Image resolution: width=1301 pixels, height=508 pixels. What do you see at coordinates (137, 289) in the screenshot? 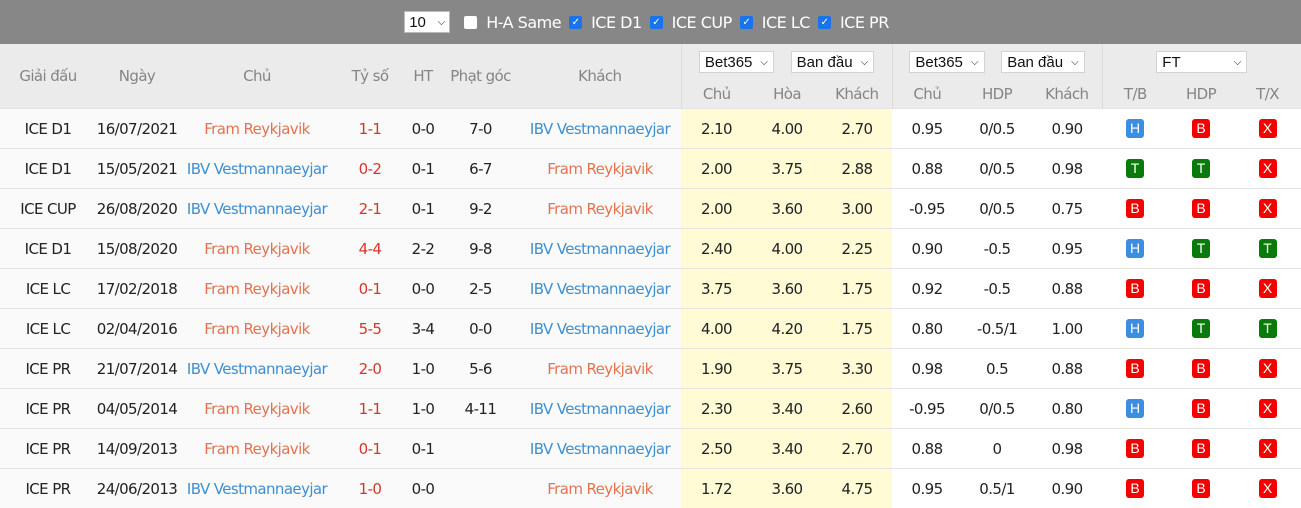
I see `date-cell: 17/02/2018` at bounding box center [137, 289].